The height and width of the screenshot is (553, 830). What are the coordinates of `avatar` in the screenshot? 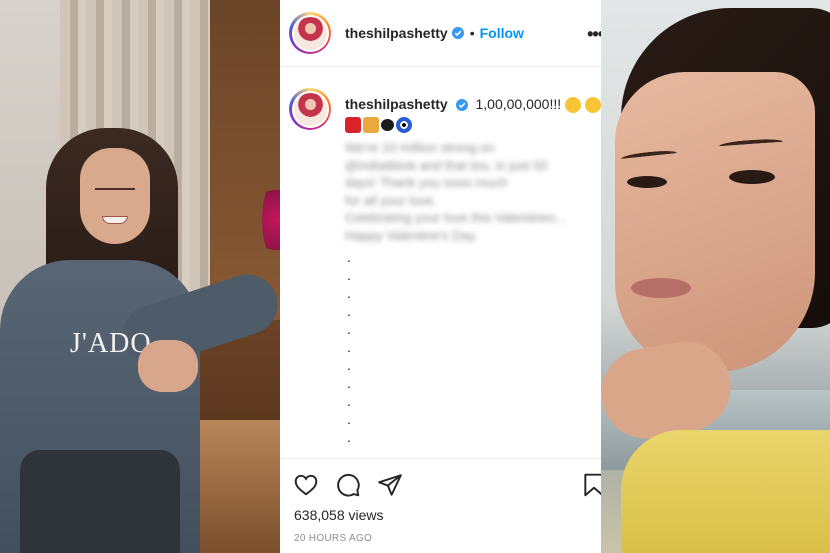 It's located at (310, 33).